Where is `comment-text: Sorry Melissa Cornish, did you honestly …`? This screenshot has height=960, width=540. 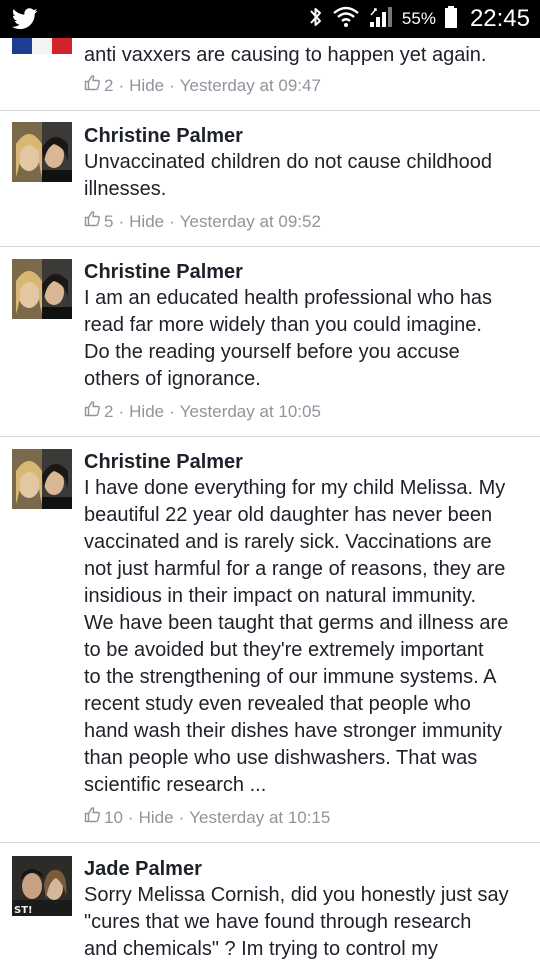
comment-text: Sorry Melissa Cornish, did you honestly … is located at coordinates (296, 922).